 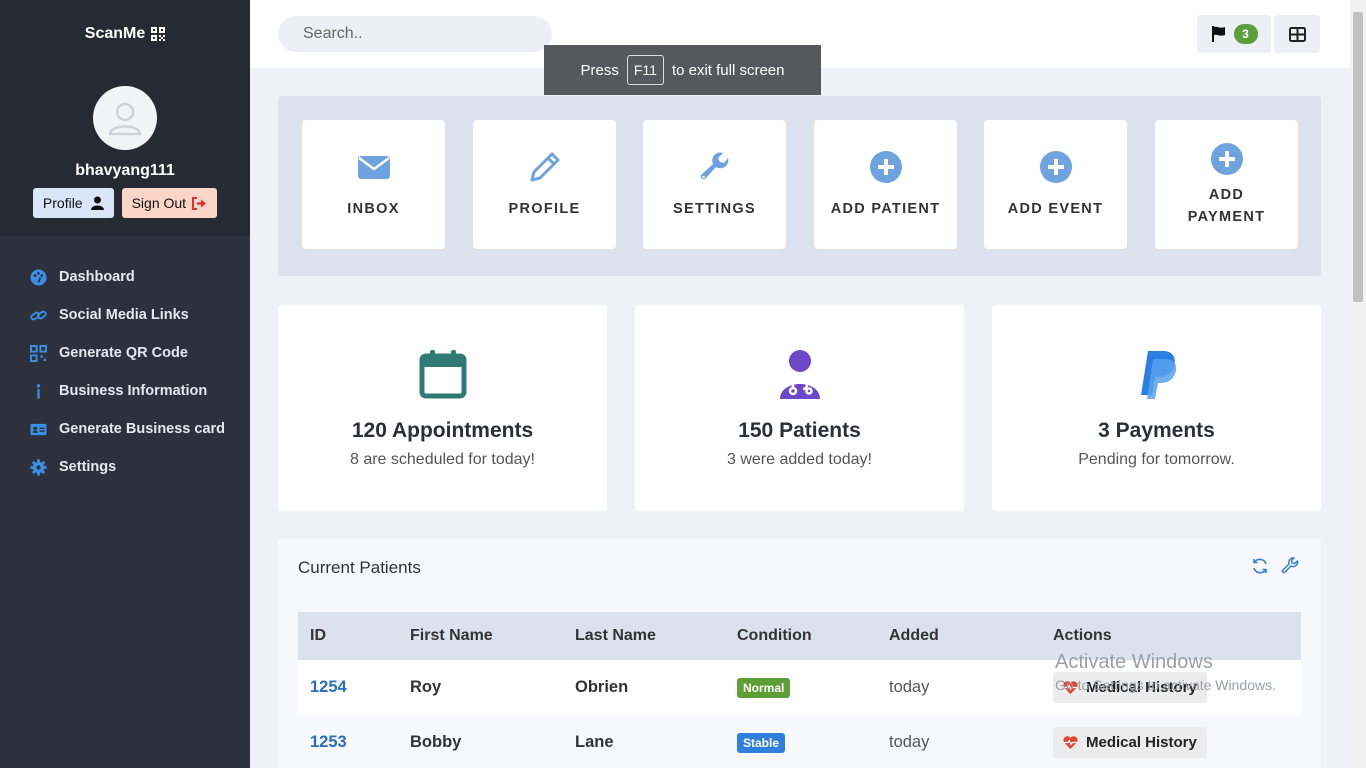 I want to click on doctor-icon, so click(x=799, y=374).